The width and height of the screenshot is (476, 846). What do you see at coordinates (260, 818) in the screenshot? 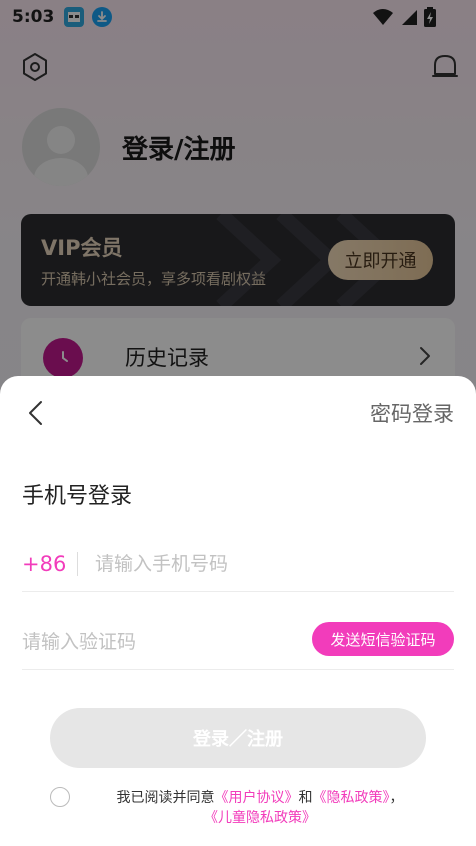
I see `child-privacy-policy-link: 《儿童隐私政策》` at bounding box center [260, 818].